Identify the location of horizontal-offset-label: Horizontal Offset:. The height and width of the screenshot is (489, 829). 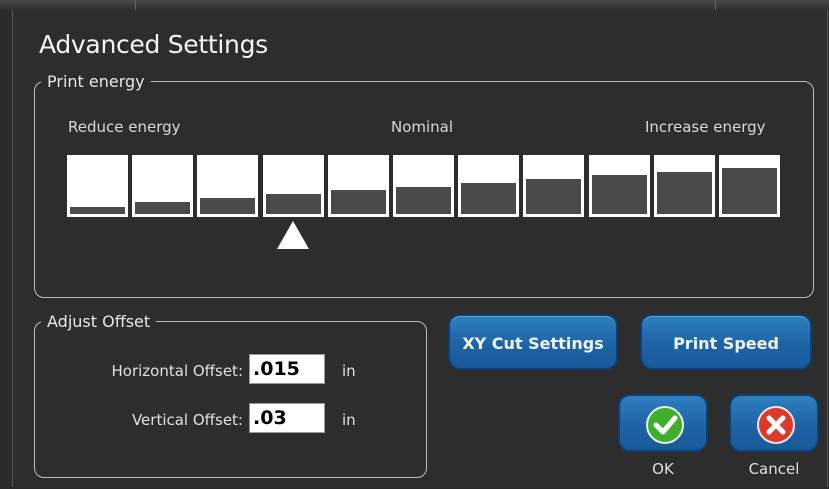
(177, 371).